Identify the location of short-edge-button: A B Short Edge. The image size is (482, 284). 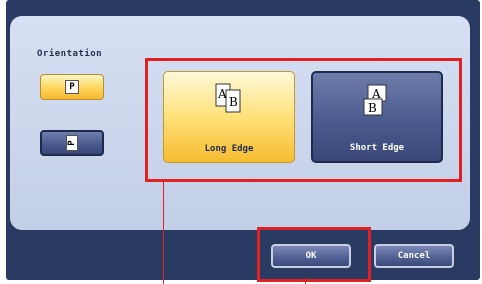
(377, 117).